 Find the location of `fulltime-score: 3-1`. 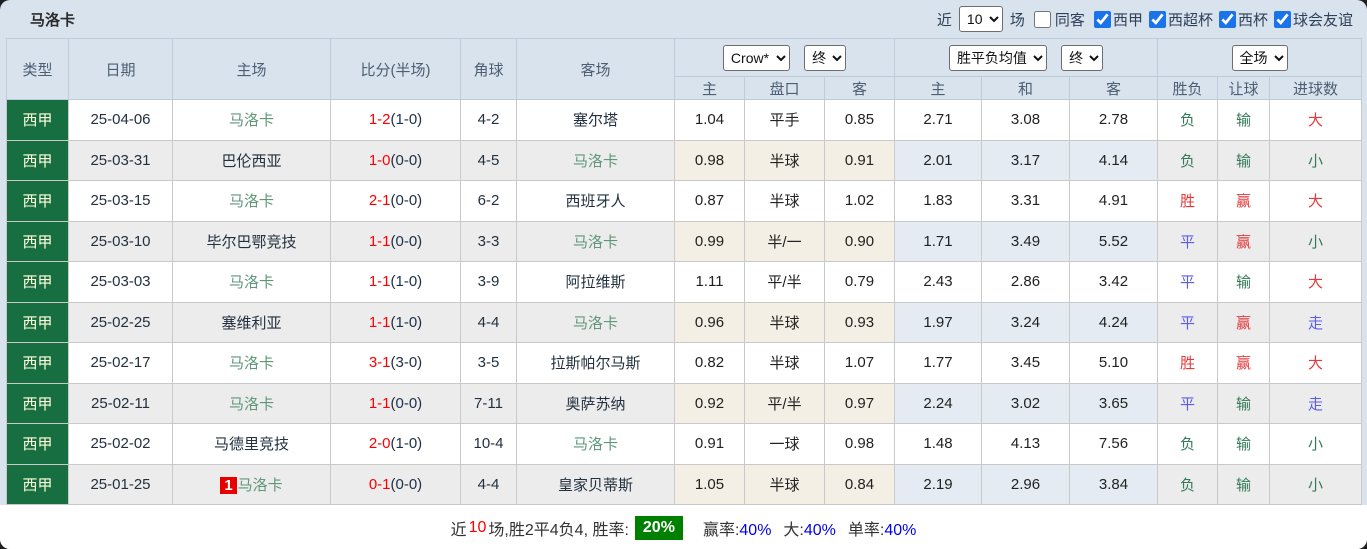

fulltime-score: 3-1 is located at coordinates (379, 363).